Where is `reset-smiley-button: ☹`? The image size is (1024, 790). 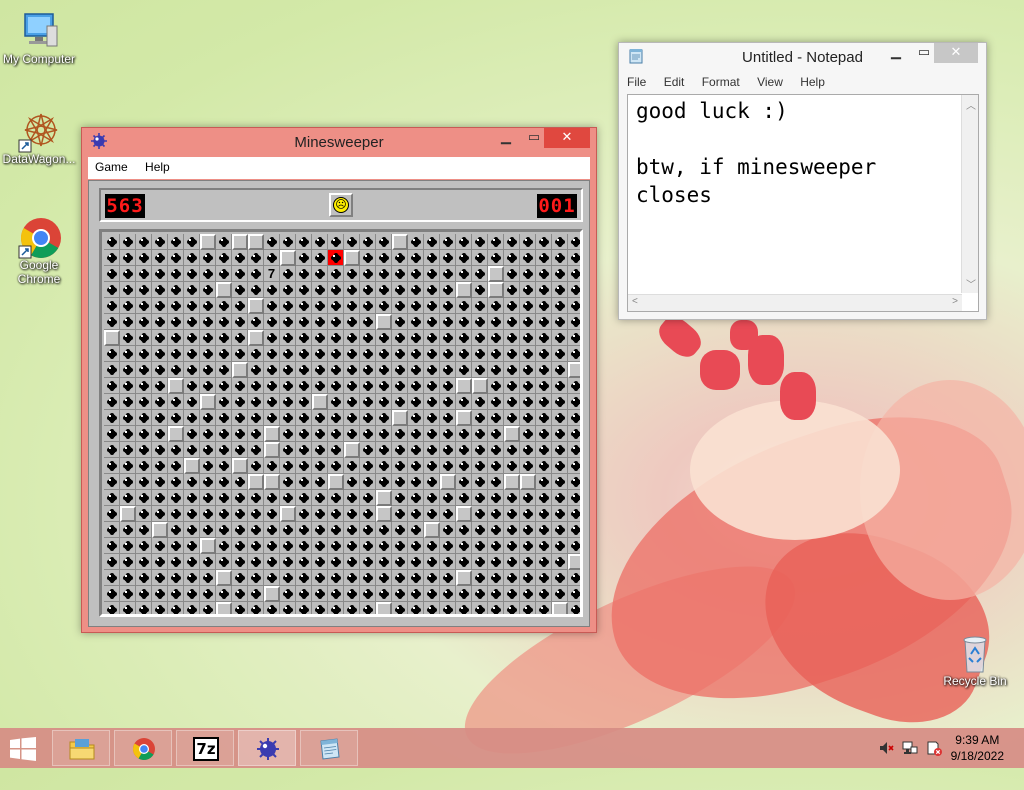
reset-smiley-button: ☹ is located at coordinates (341, 205).